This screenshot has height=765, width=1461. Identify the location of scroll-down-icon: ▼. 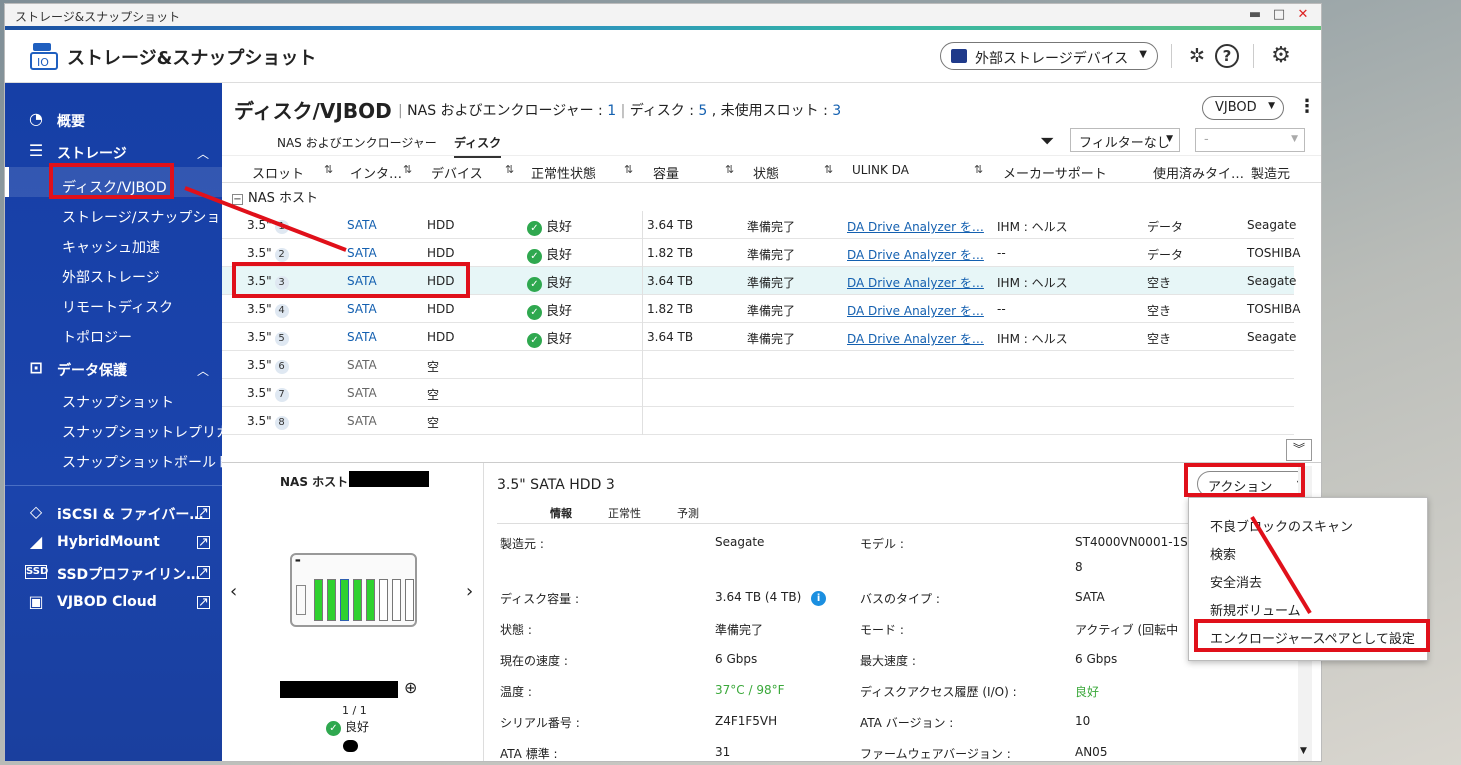
(1303, 751).